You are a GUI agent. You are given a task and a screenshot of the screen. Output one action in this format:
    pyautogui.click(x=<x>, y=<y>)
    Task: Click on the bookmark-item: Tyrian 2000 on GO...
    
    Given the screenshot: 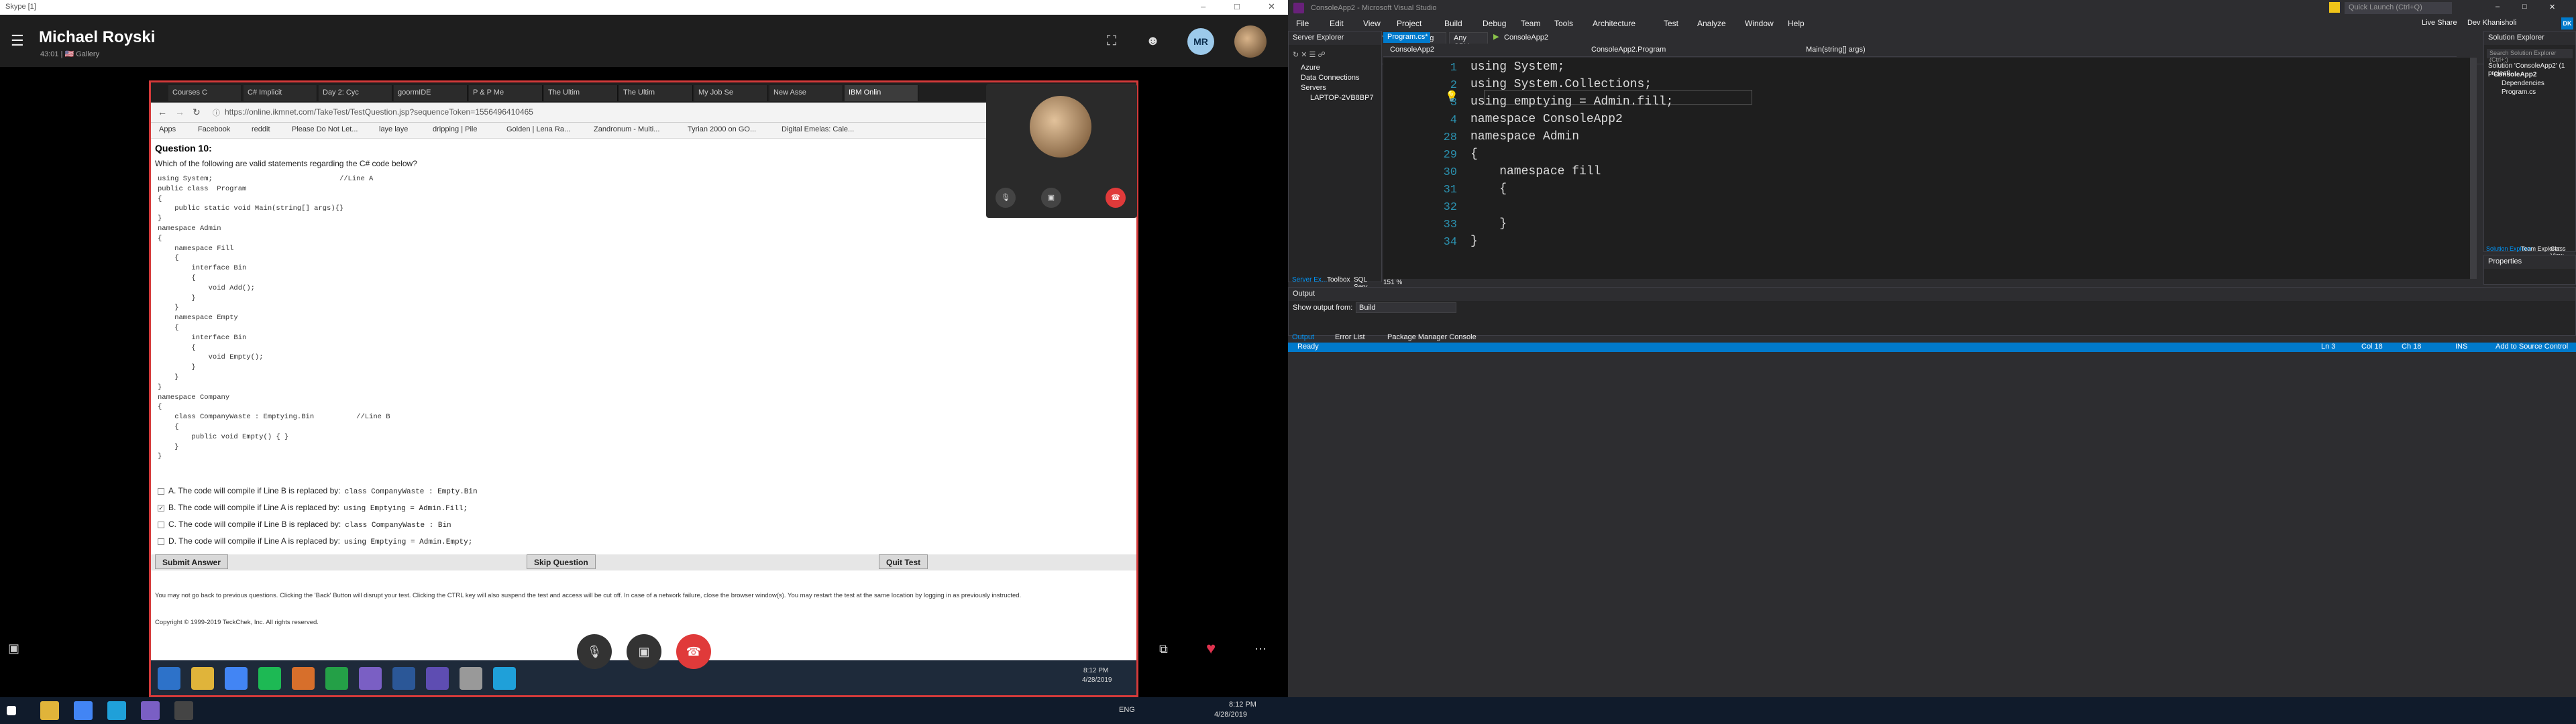 What is the action you would take?
    pyautogui.click(x=722, y=129)
    